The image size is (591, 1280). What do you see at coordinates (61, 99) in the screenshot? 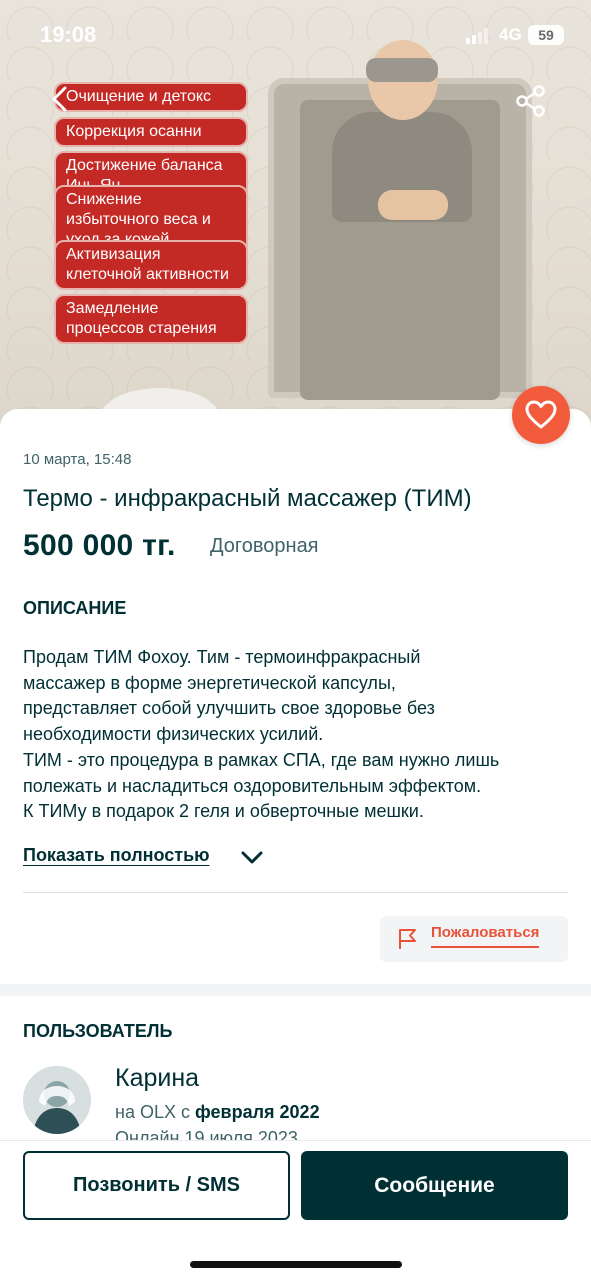
I see `chevron-left-icon` at bounding box center [61, 99].